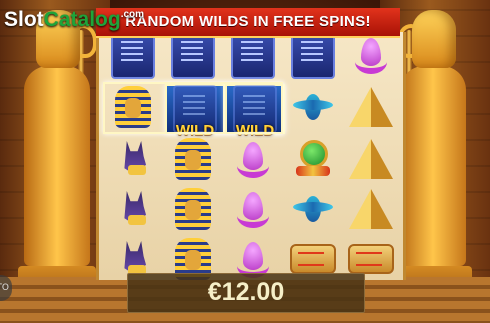 Image resolution: width=490 pixels, height=323 pixels. I want to click on win-amount: €12.00, so click(246, 292).